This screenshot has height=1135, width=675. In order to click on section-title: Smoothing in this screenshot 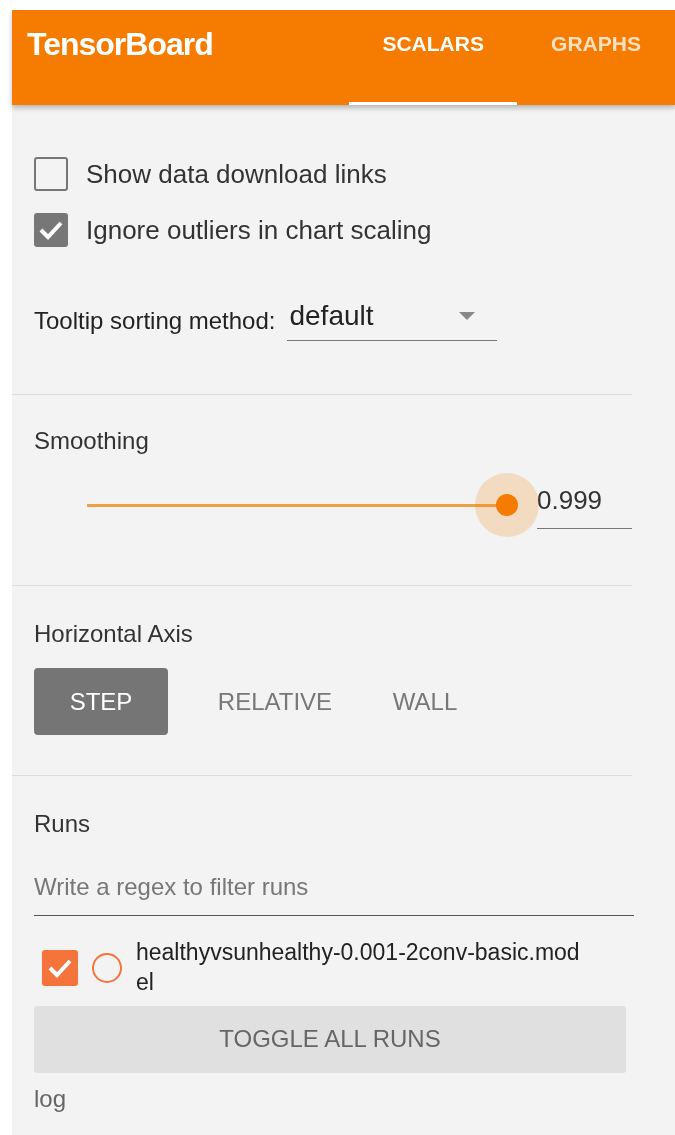, I will do `click(91, 440)`.